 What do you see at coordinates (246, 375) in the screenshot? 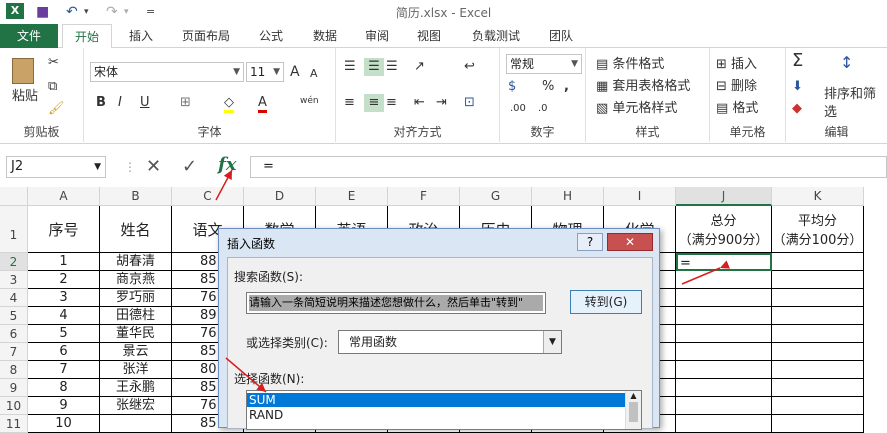
I see `arrow-to-sum` at bounding box center [246, 375].